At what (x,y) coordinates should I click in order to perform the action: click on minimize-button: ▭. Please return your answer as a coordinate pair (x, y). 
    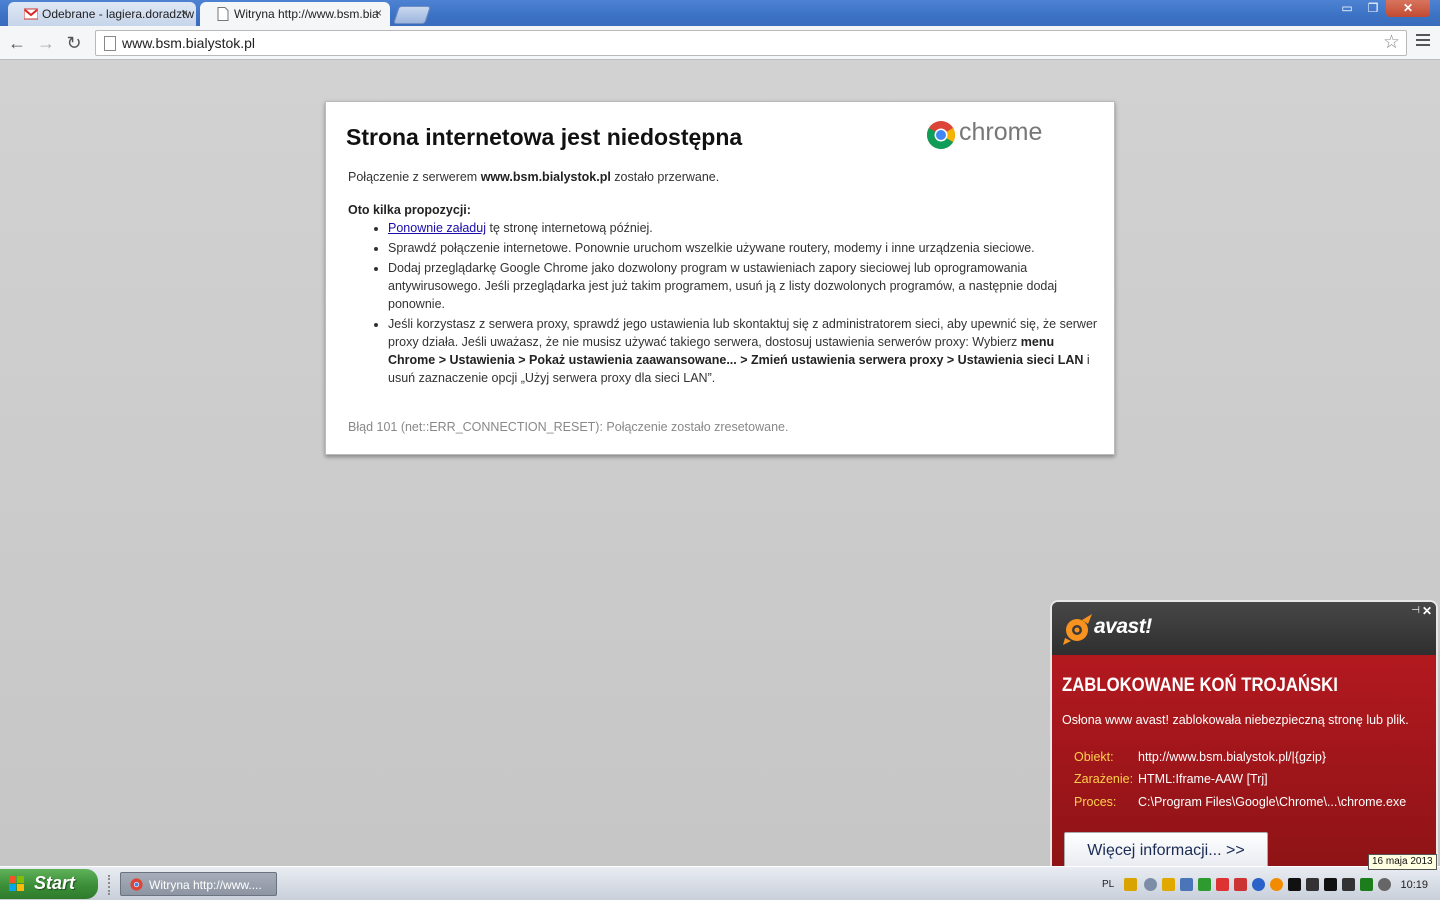
    Looking at the image, I should click on (1347, 8).